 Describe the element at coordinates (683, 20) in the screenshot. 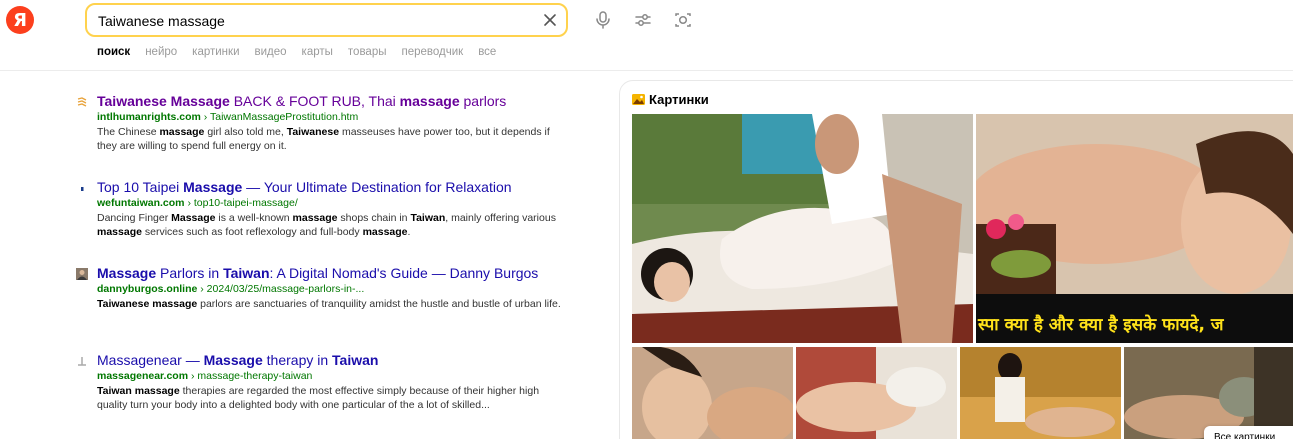

I see `camera-icon` at that location.